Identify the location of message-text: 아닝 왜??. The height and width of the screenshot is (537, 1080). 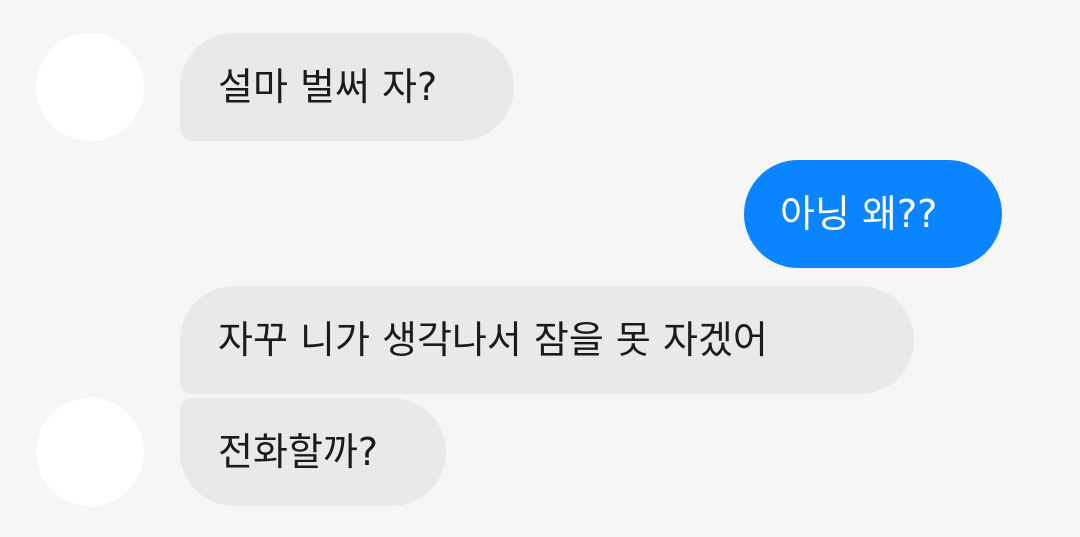
(859, 214).